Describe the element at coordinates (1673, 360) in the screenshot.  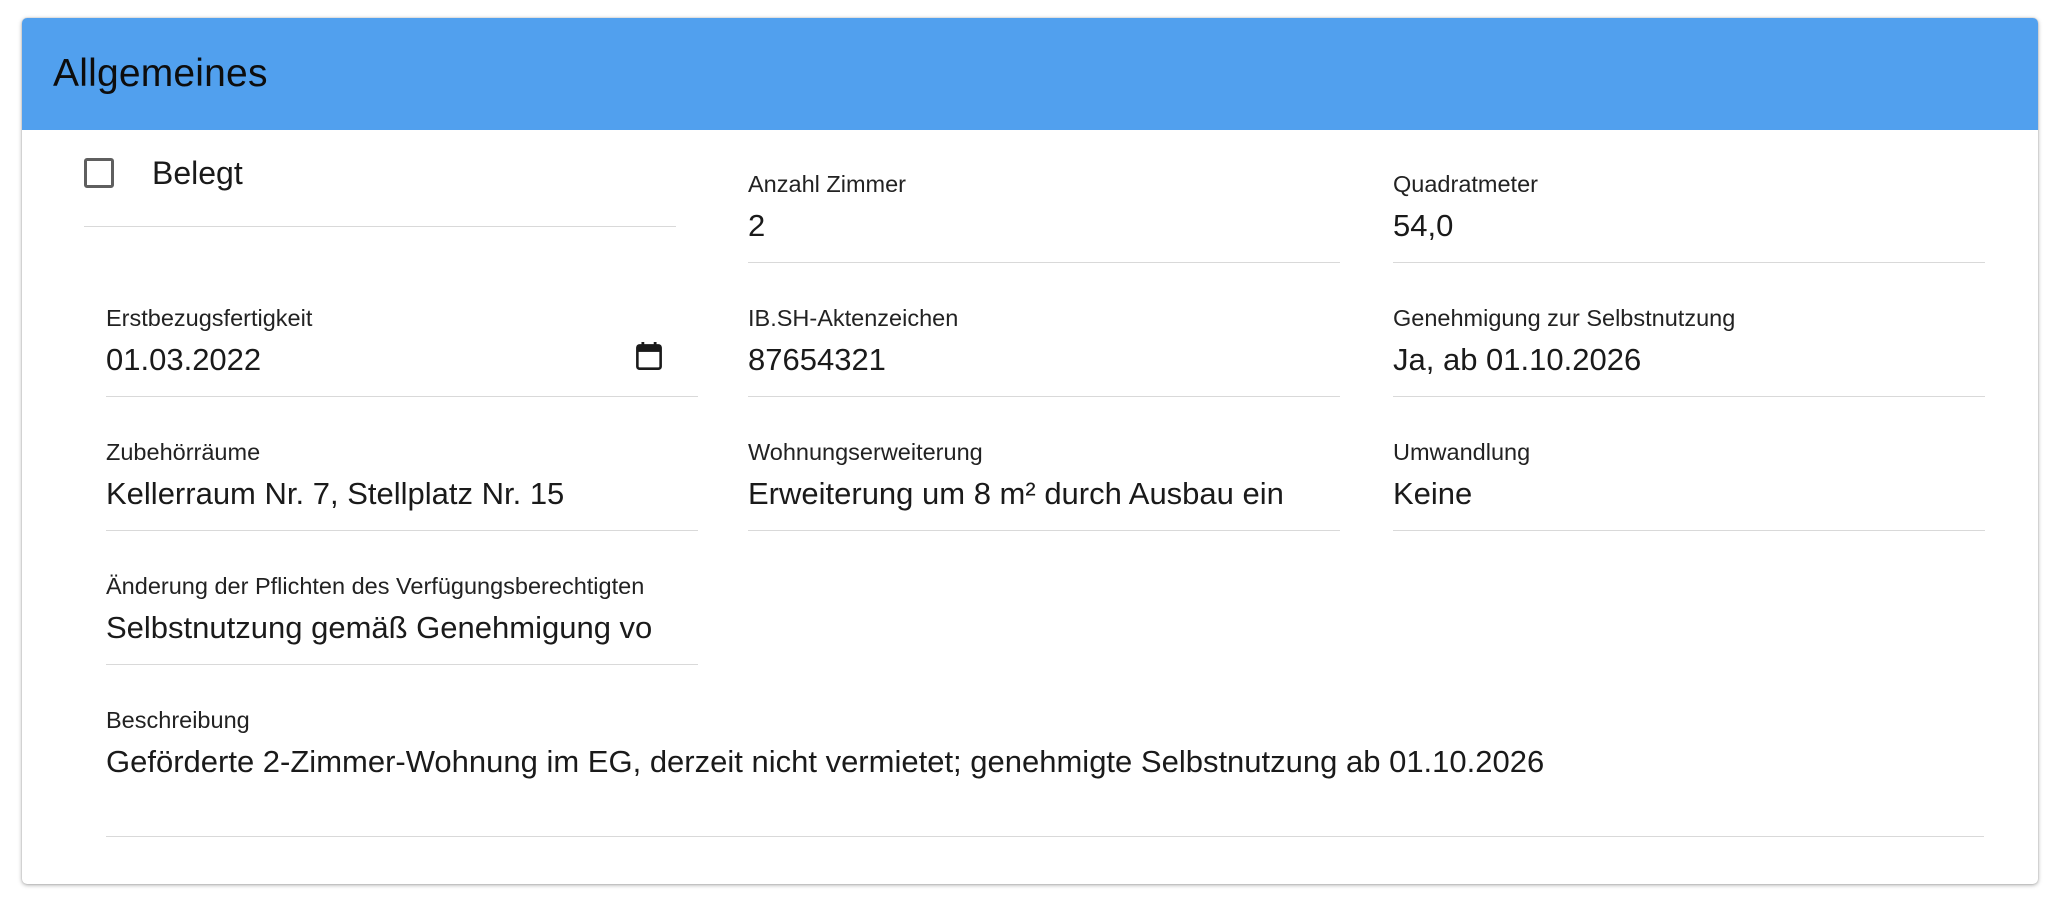
I see `genehmigung-input` at that location.